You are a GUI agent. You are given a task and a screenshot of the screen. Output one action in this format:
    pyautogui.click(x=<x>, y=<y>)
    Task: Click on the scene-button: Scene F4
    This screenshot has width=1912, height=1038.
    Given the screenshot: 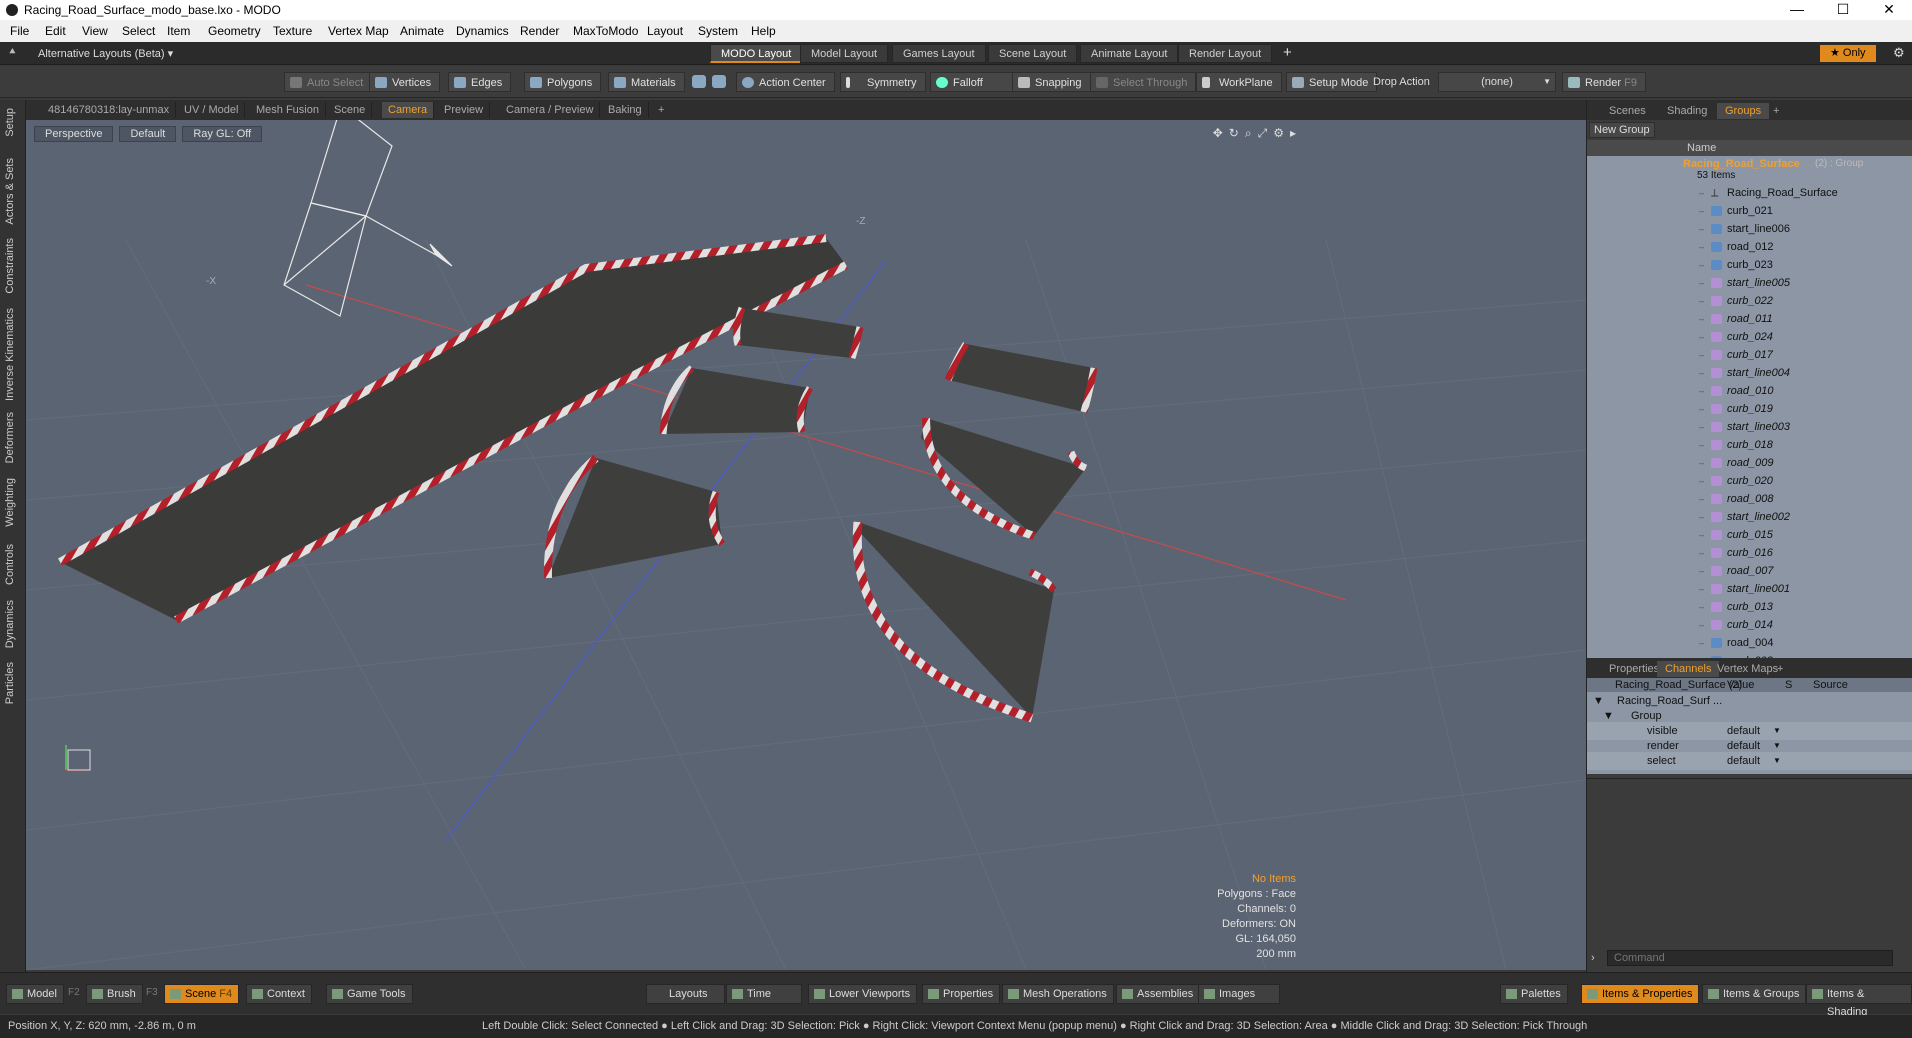 What is the action you would take?
    pyautogui.click(x=202, y=994)
    